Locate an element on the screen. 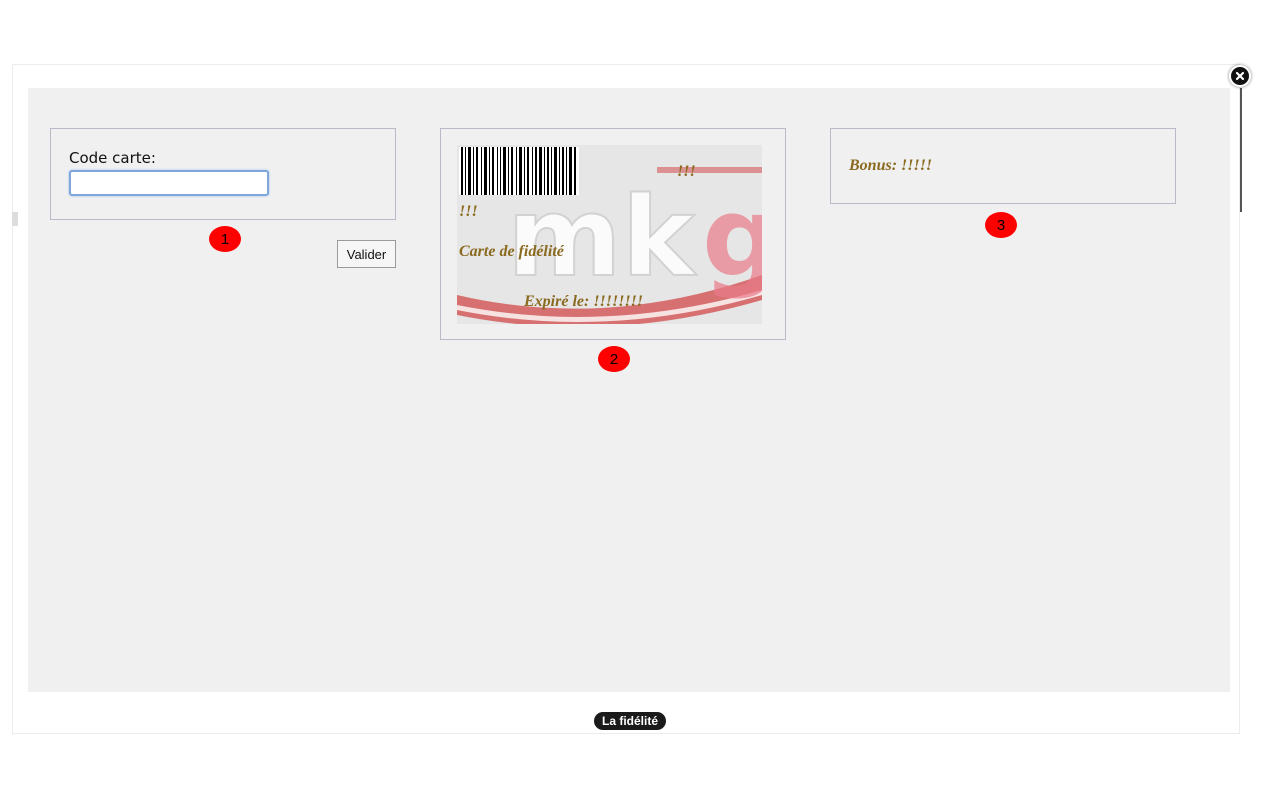 This screenshot has height=800, width=1280. scrollbar-edge is located at coordinates (1241, 150).